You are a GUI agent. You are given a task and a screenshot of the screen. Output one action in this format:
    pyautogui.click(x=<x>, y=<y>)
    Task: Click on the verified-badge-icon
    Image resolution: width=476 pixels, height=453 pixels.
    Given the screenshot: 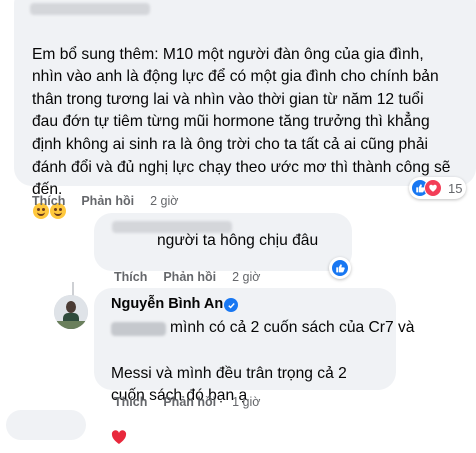 What is the action you would take?
    pyautogui.click(x=231, y=305)
    